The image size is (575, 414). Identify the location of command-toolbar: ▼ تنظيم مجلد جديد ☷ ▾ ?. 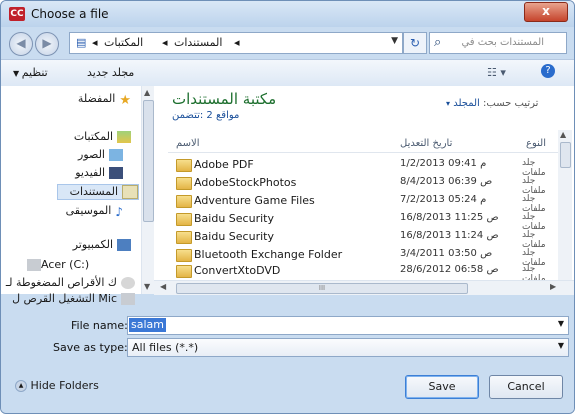
(287, 73).